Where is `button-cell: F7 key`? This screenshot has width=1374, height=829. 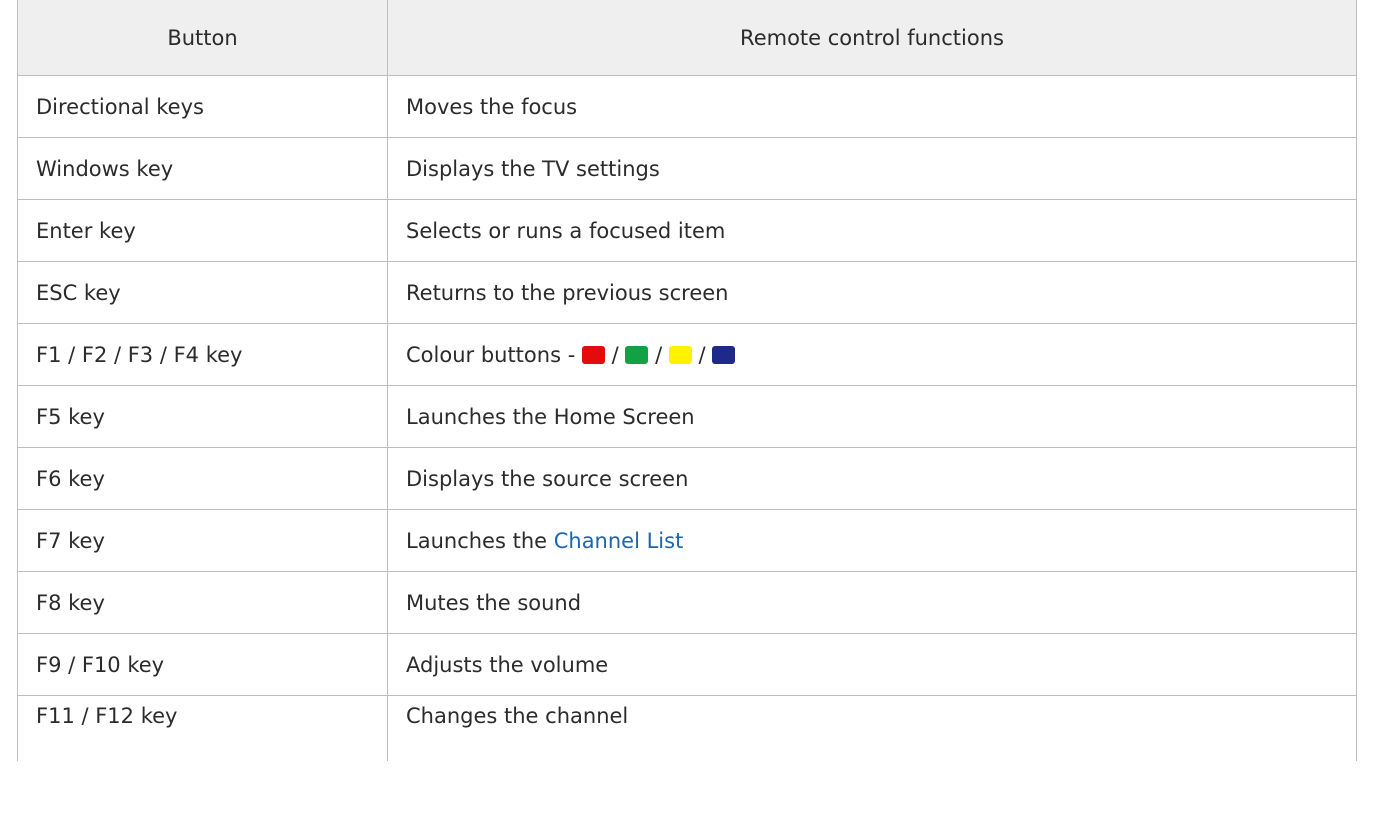
button-cell: F7 key is located at coordinates (202, 540).